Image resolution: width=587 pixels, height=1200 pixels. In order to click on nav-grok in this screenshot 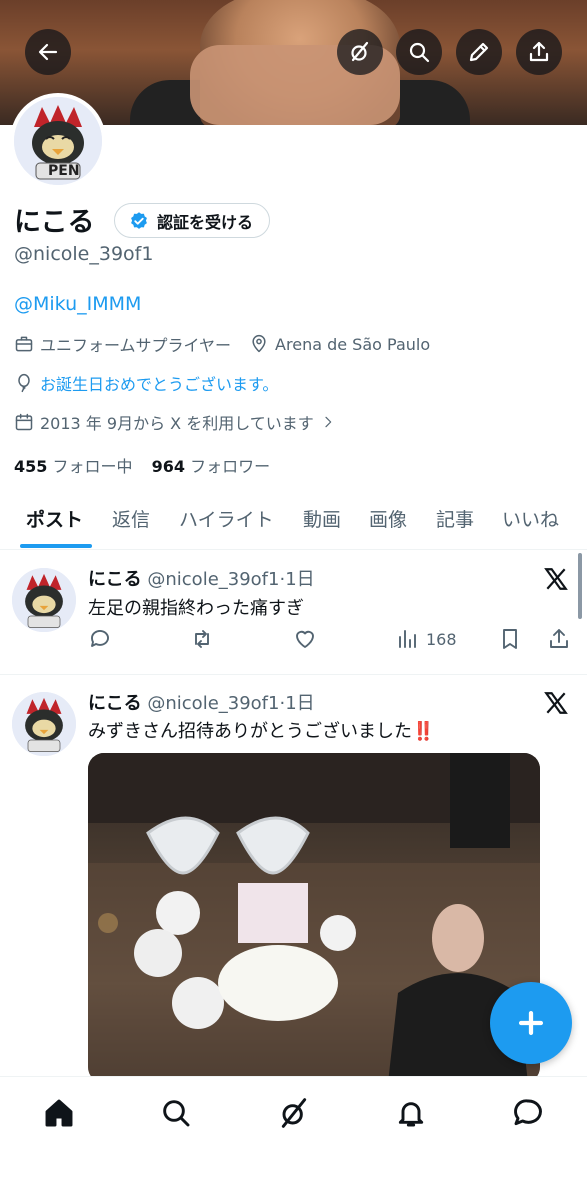, I will do `click(294, 1113)`.